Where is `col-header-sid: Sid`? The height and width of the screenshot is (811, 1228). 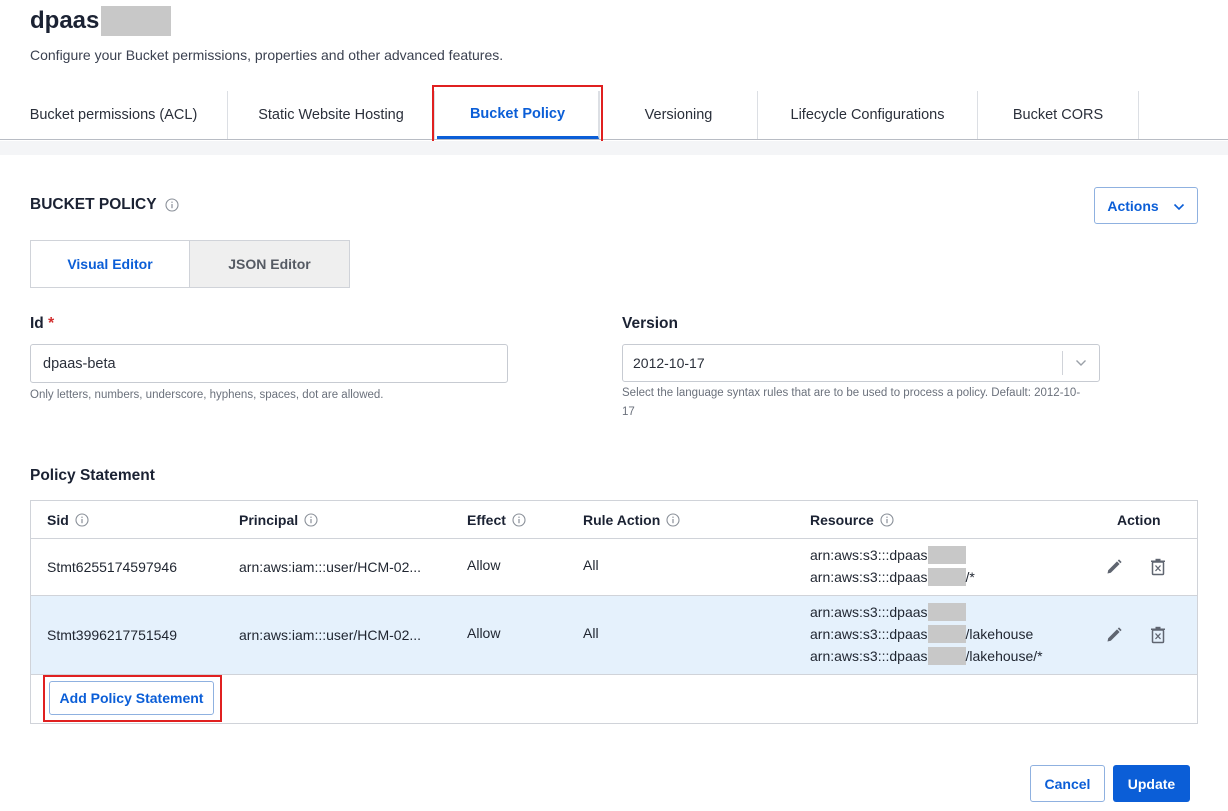 col-header-sid: Sid is located at coordinates (68, 520).